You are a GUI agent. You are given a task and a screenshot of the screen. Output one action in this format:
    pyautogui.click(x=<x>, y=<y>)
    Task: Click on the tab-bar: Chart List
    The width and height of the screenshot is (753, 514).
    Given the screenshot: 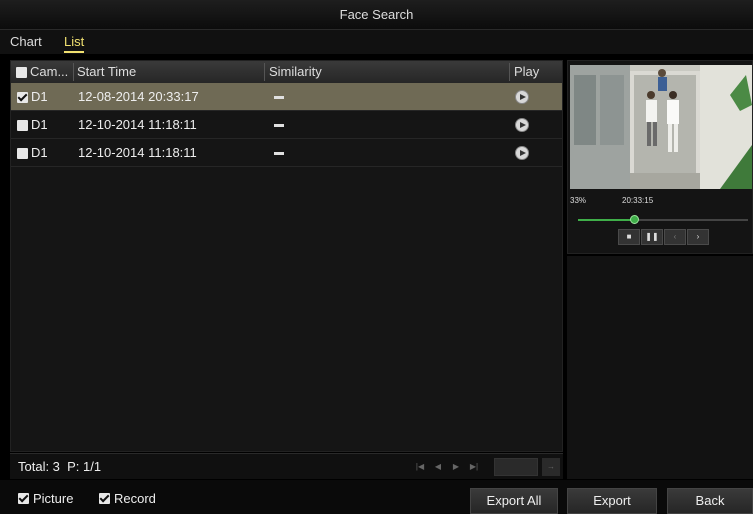 What is the action you would take?
    pyautogui.click(x=376, y=42)
    